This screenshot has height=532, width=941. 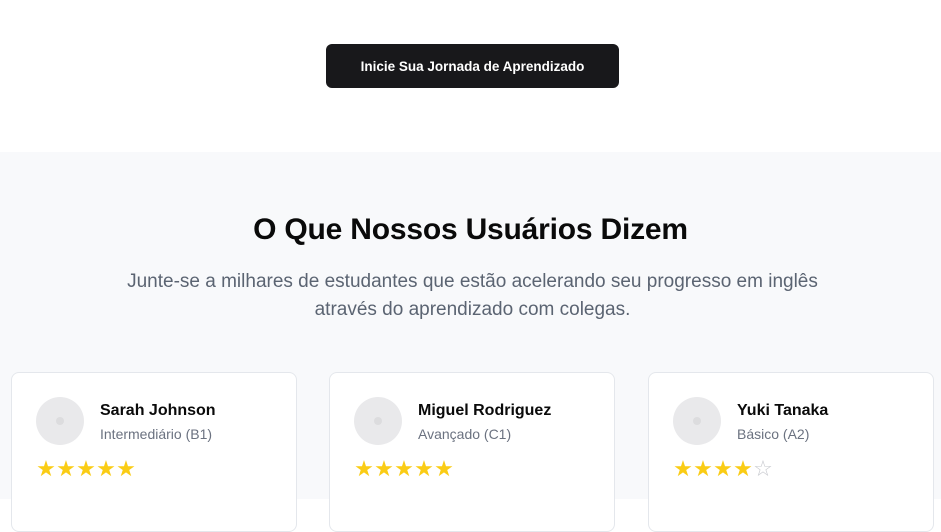 What do you see at coordinates (783, 410) in the screenshot?
I see `user-name: Yuki Tanaka` at bounding box center [783, 410].